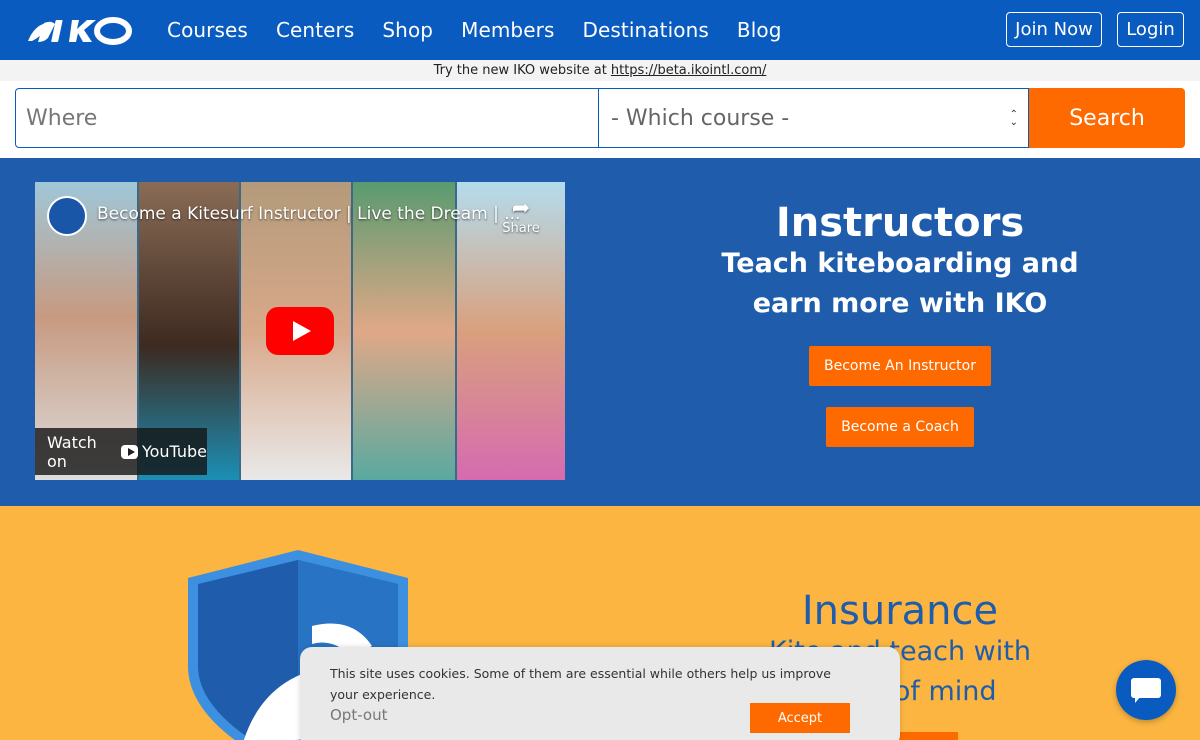 This screenshot has width=1200, height=740. Describe the element at coordinates (900, 263) in the screenshot. I see `instructors-subheading-1: Teach kiteboarding and` at that location.